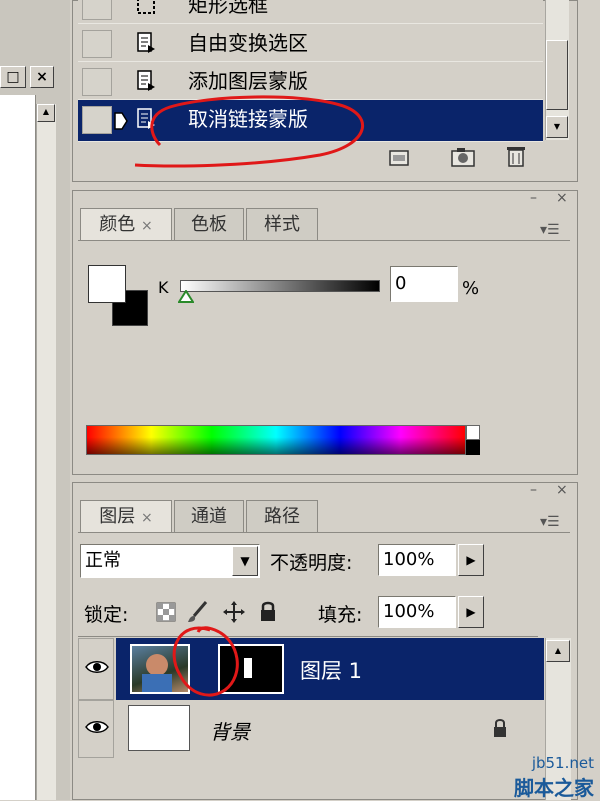 This screenshot has height=801, width=600. Describe the element at coordinates (126, 516) in the screenshot. I see `tab-layers: 图层 ×` at that location.